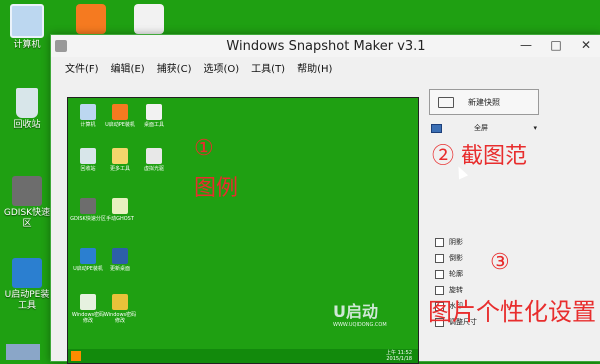 This screenshot has height=364, width=600. Describe the element at coordinates (23, 352) in the screenshot. I see `desktop-icon-partial` at that location.